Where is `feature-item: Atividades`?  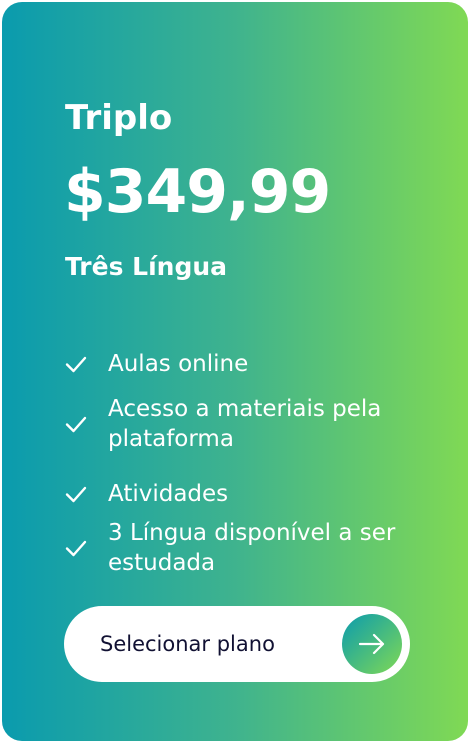 feature-item: Atividades is located at coordinates (257, 494).